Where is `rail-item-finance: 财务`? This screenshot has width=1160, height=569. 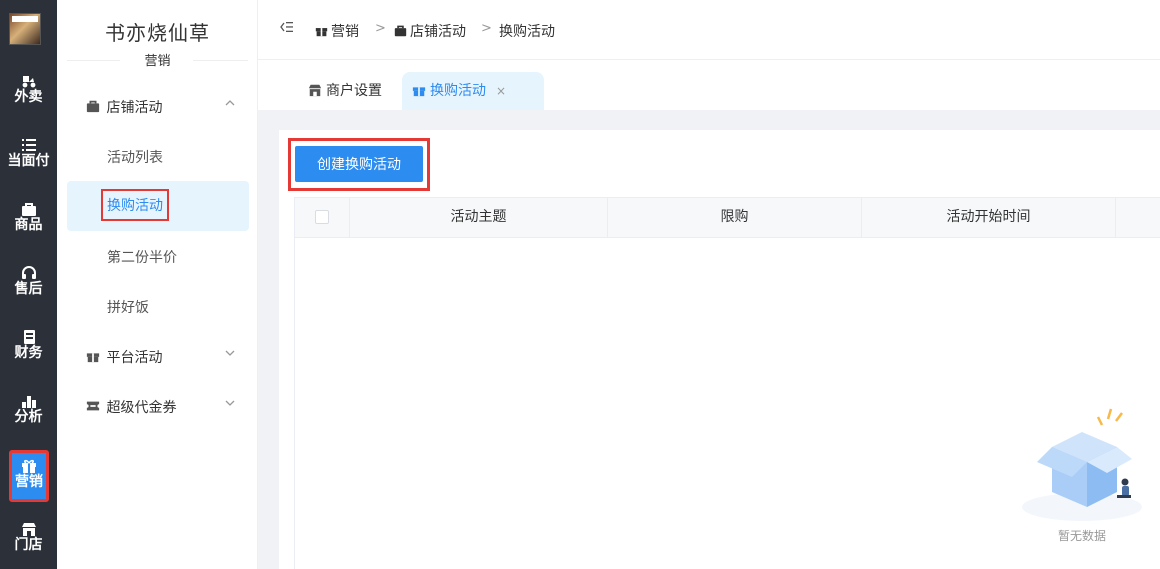 rail-item-finance: 财务 is located at coordinates (28, 352).